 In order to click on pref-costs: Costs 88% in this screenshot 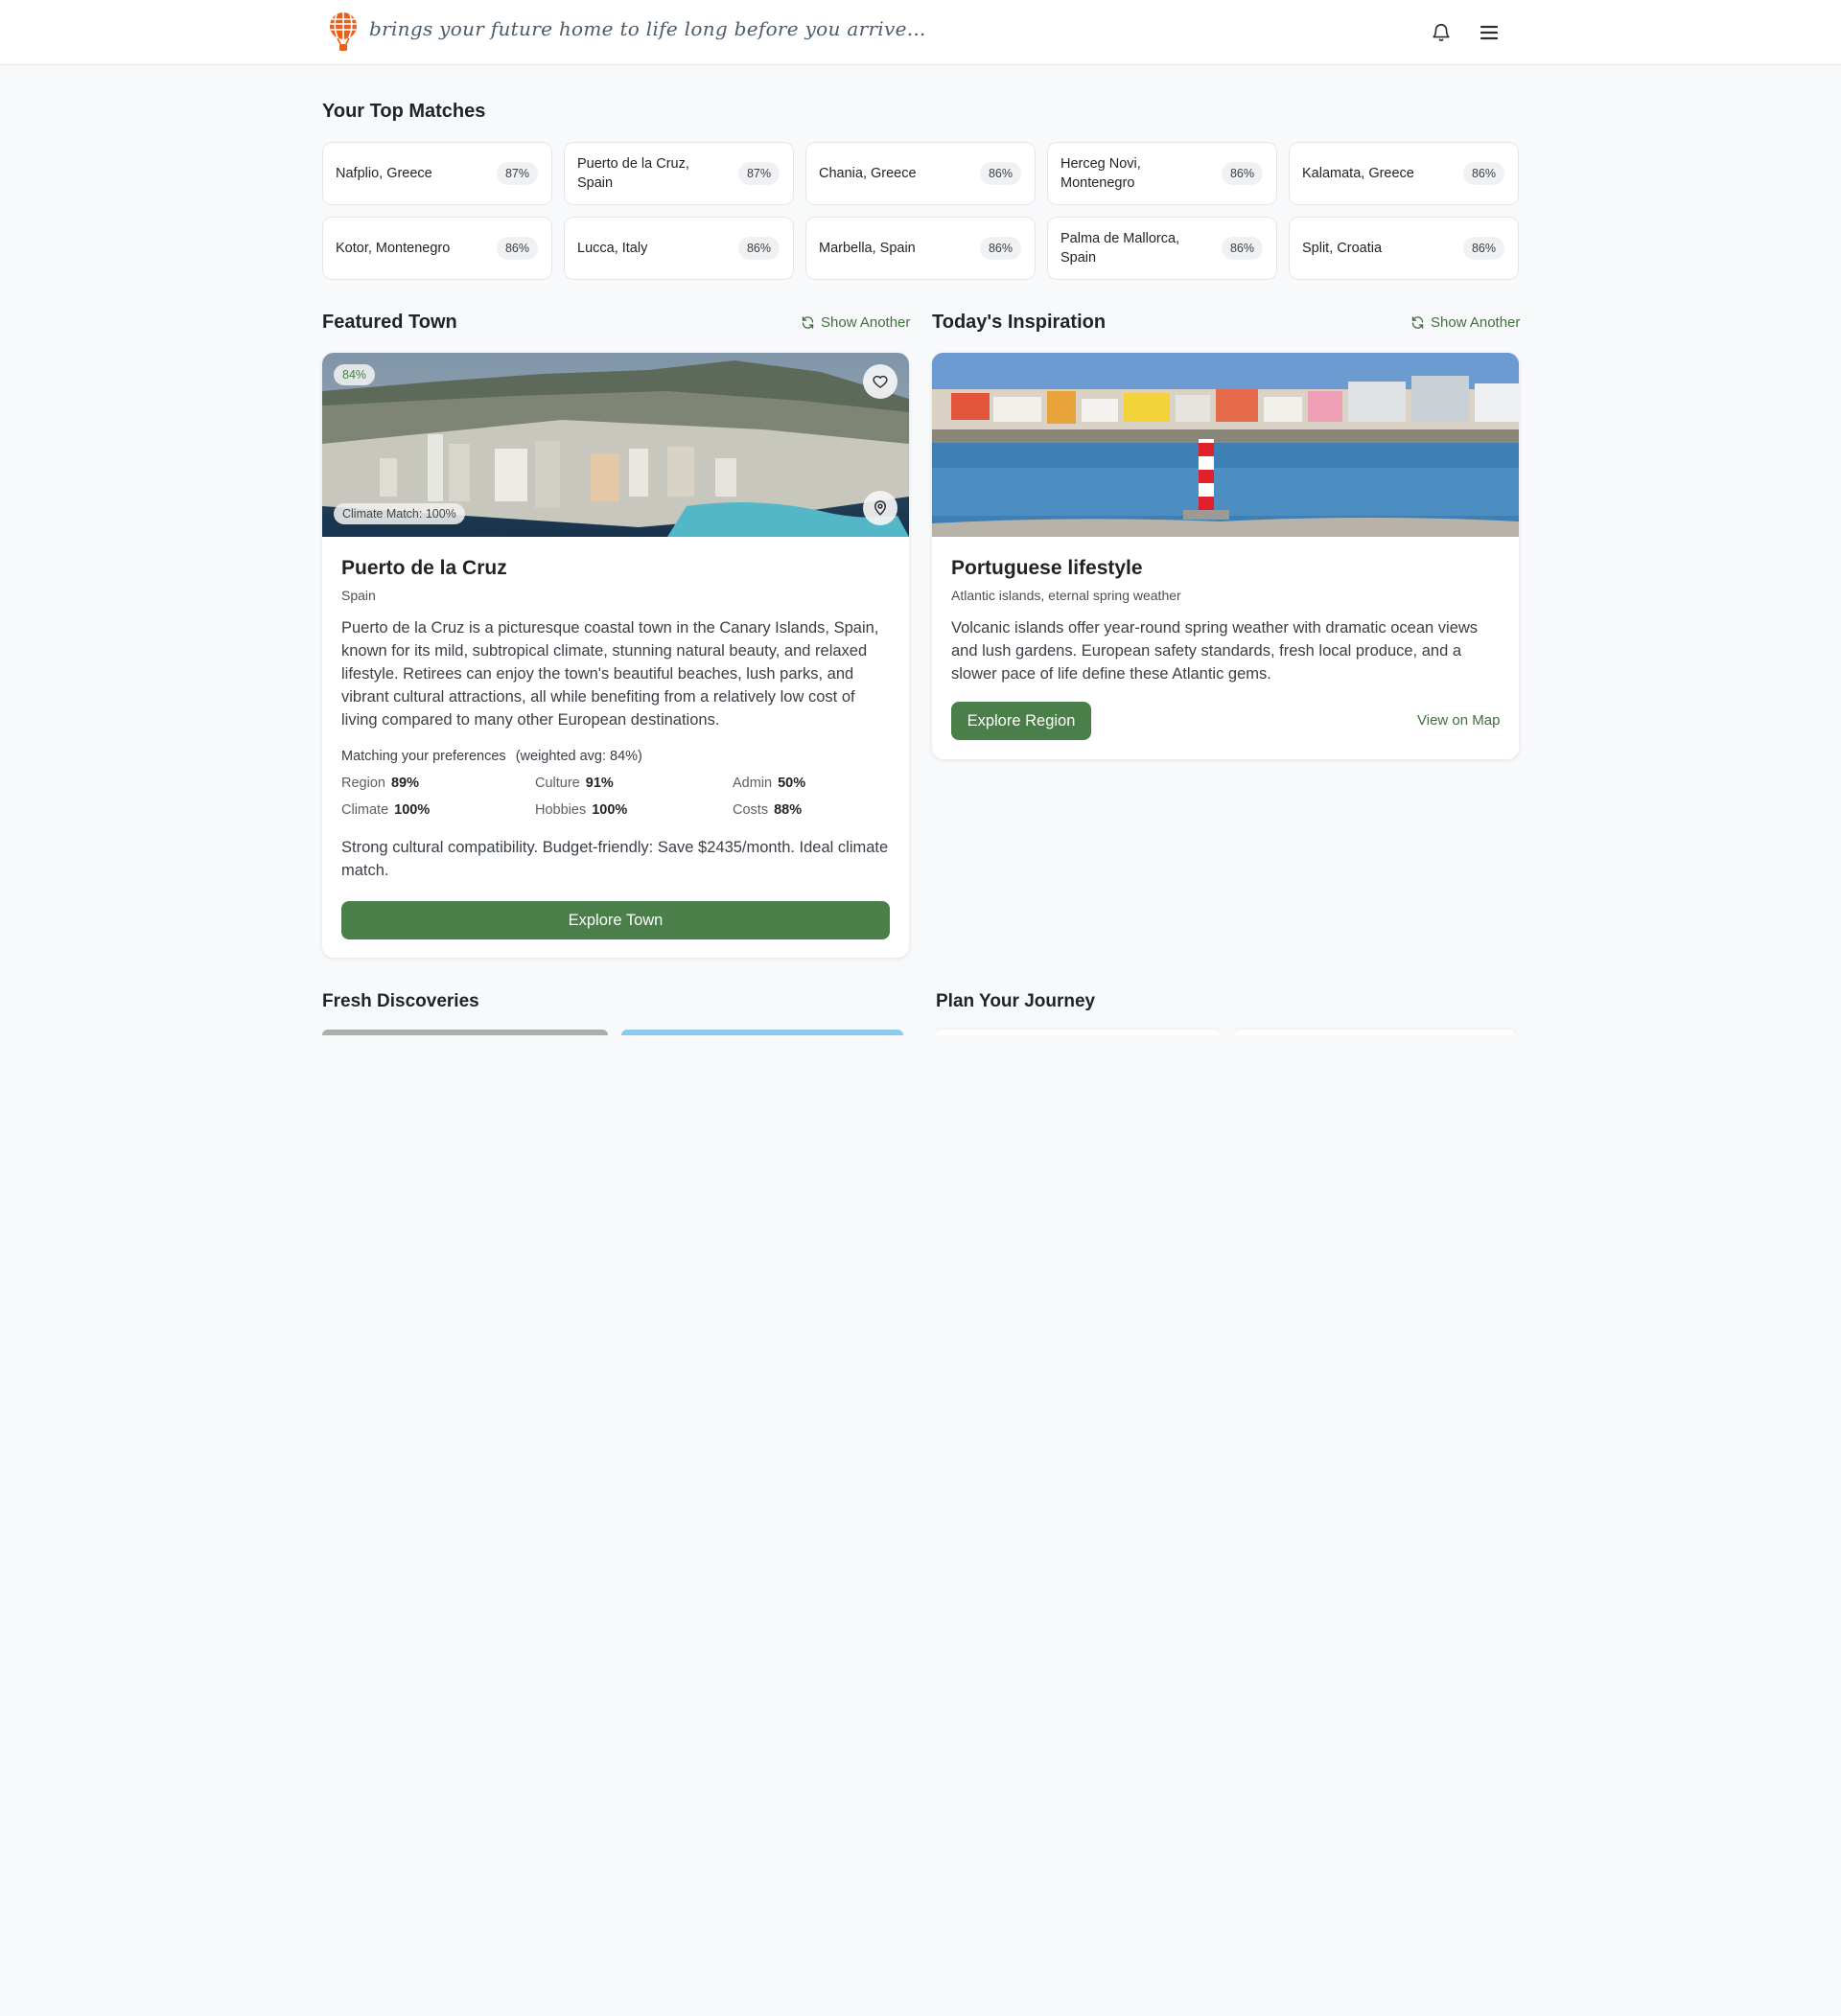, I will do `click(767, 810)`.